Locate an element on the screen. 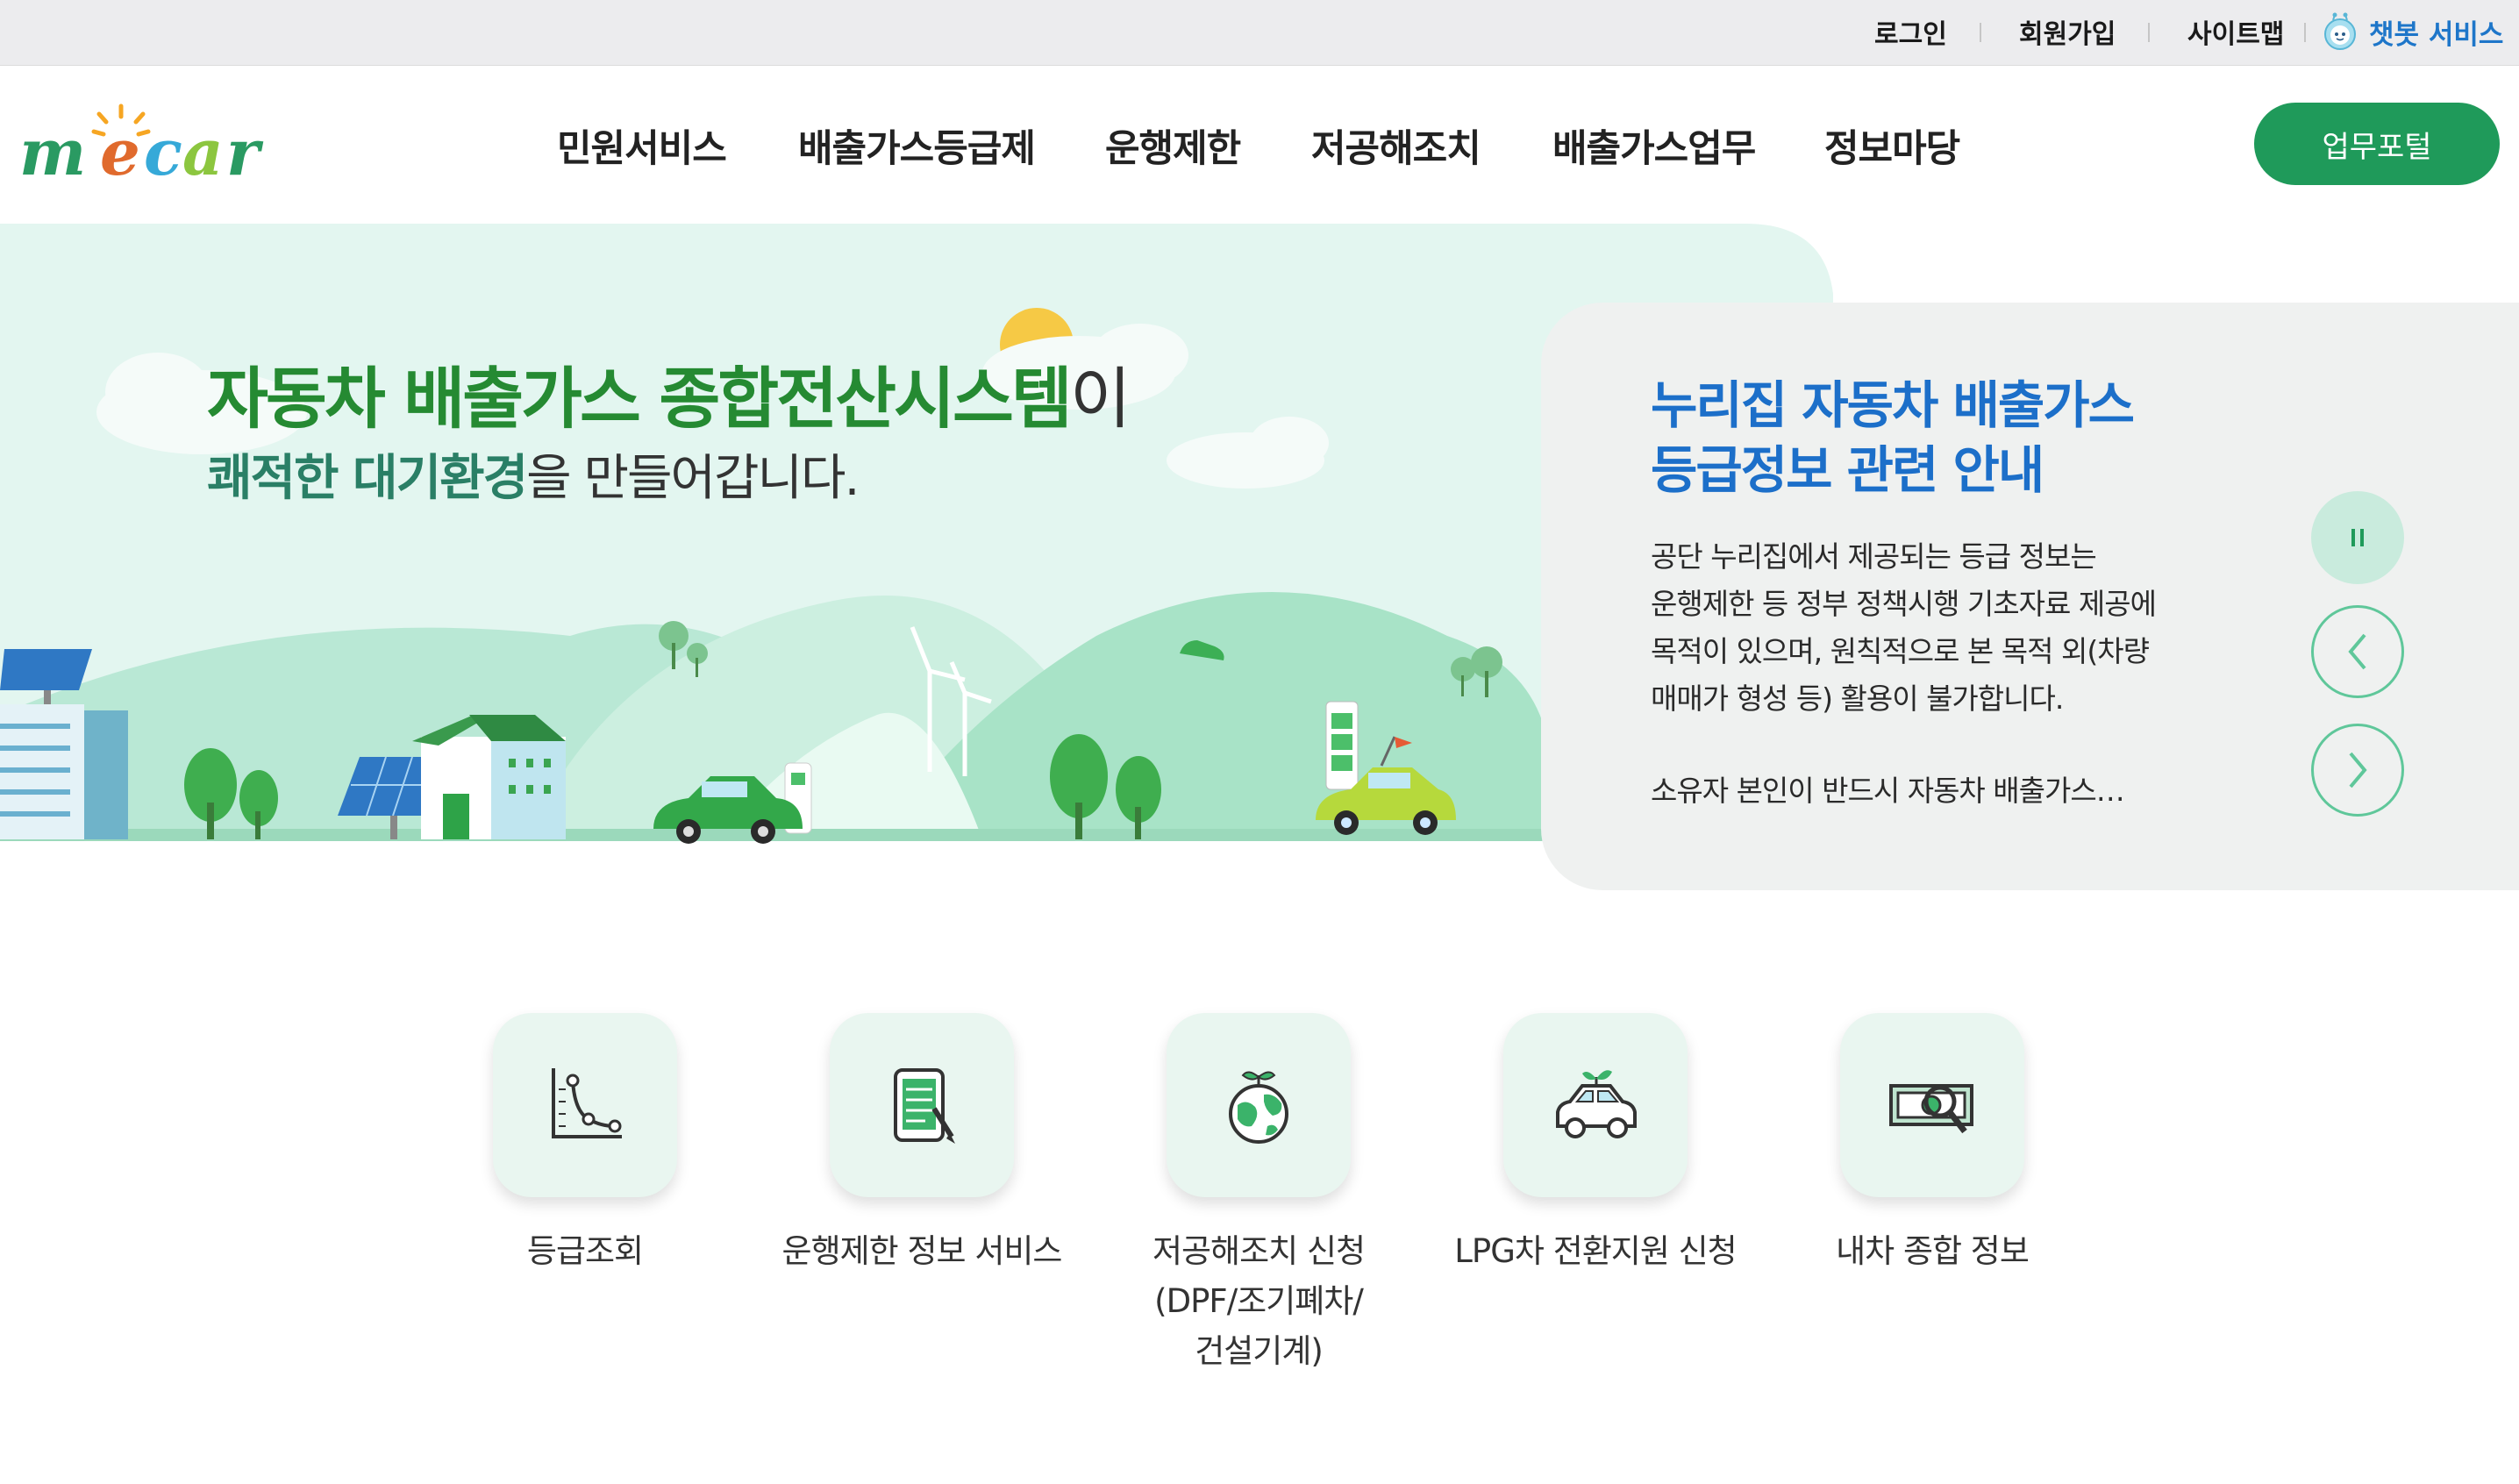 Image resolution: width=2519 pixels, height=1484 pixels. nav-item-emission-work: 배출가스업무 is located at coordinates (1654, 146).